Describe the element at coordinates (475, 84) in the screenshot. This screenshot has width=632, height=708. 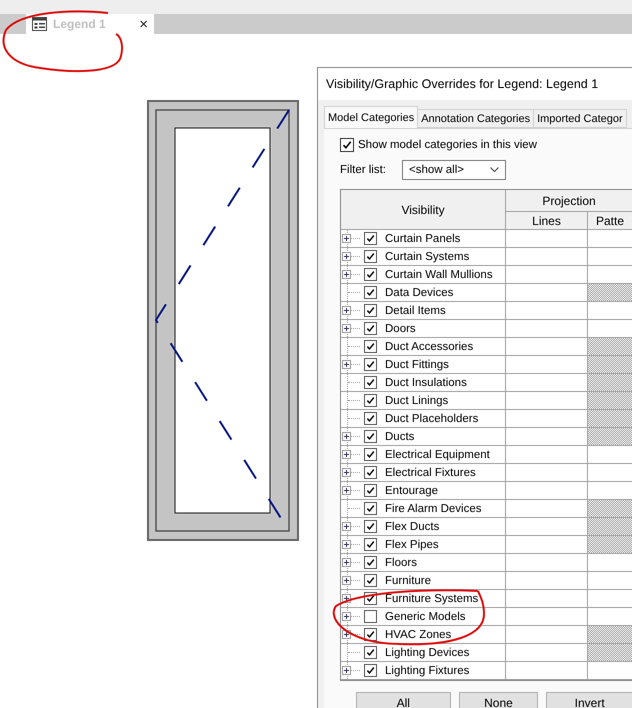
I see `dialog-title: Visibility/Graphic Overrides for Legend: Legend 1` at that location.